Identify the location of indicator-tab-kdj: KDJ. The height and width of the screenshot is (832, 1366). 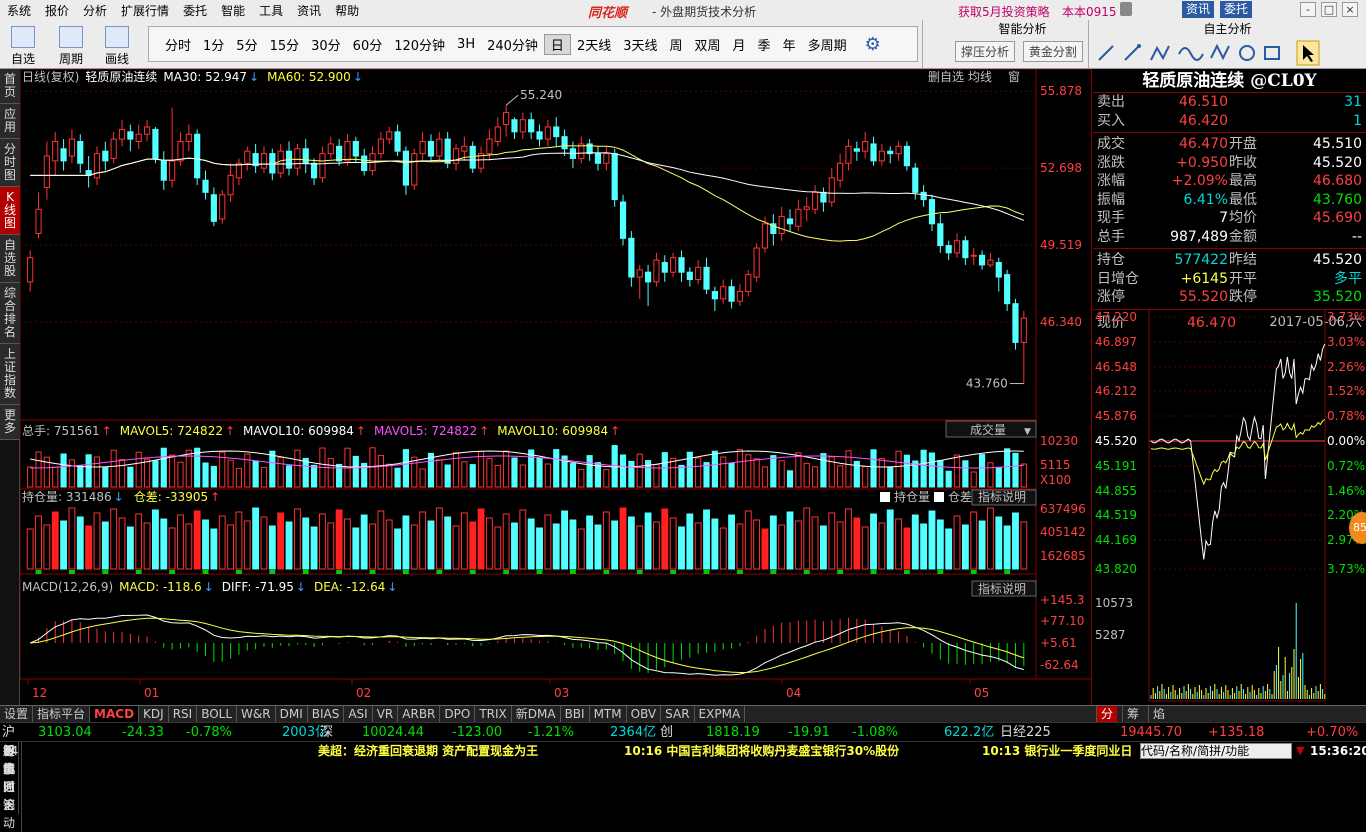
(154, 714).